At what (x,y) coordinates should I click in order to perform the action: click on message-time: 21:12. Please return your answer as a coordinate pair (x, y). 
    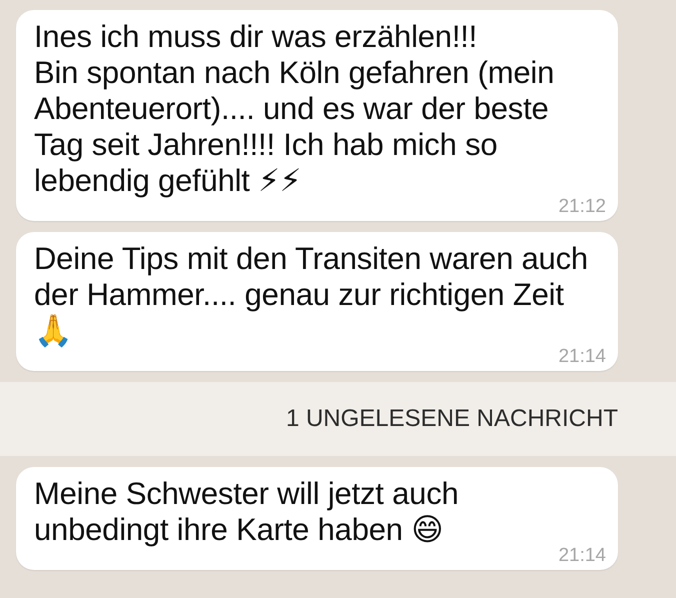
    Looking at the image, I should click on (582, 207).